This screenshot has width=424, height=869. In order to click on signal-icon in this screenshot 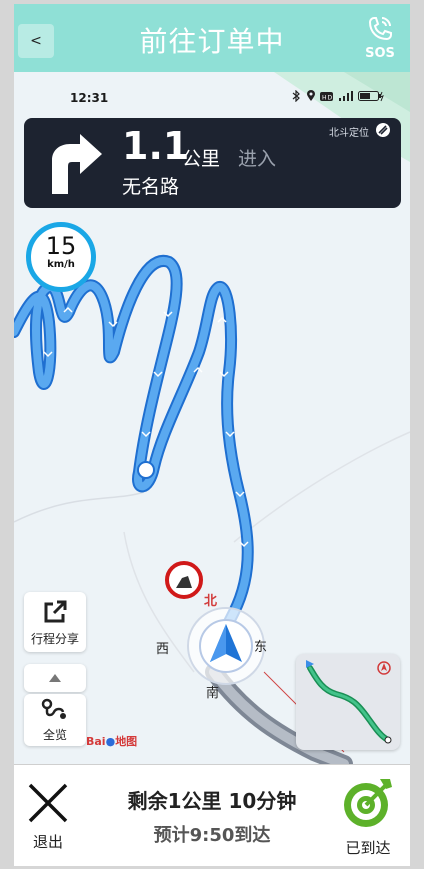, I will do `click(345, 96)`.